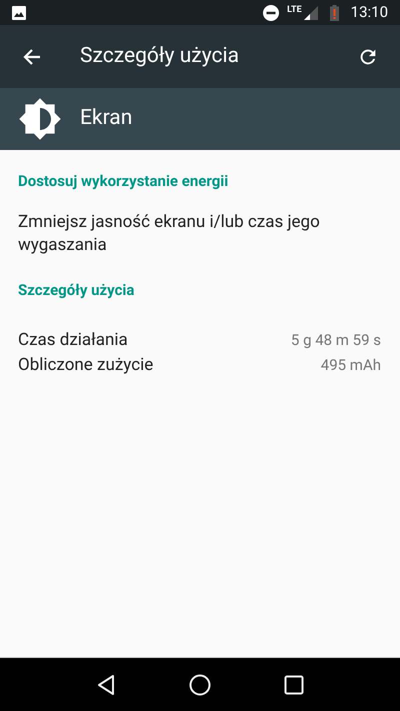 Image resolution: width=400 pixels, height=711 pixels. Describe the element at coordinates (77, 290) in the screenshot. I see `section-header: Szczegóły użycia` at that location.